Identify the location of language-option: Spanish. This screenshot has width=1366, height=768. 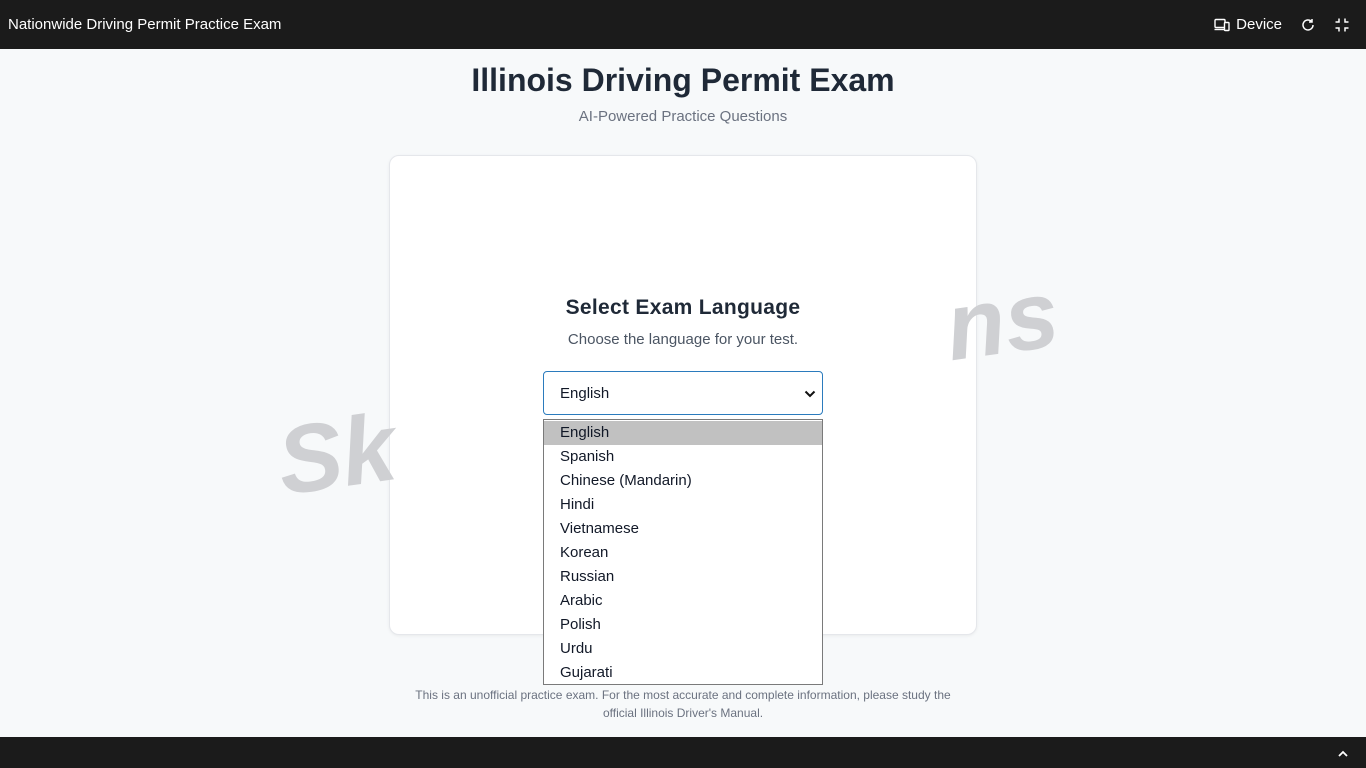
(683, 457).